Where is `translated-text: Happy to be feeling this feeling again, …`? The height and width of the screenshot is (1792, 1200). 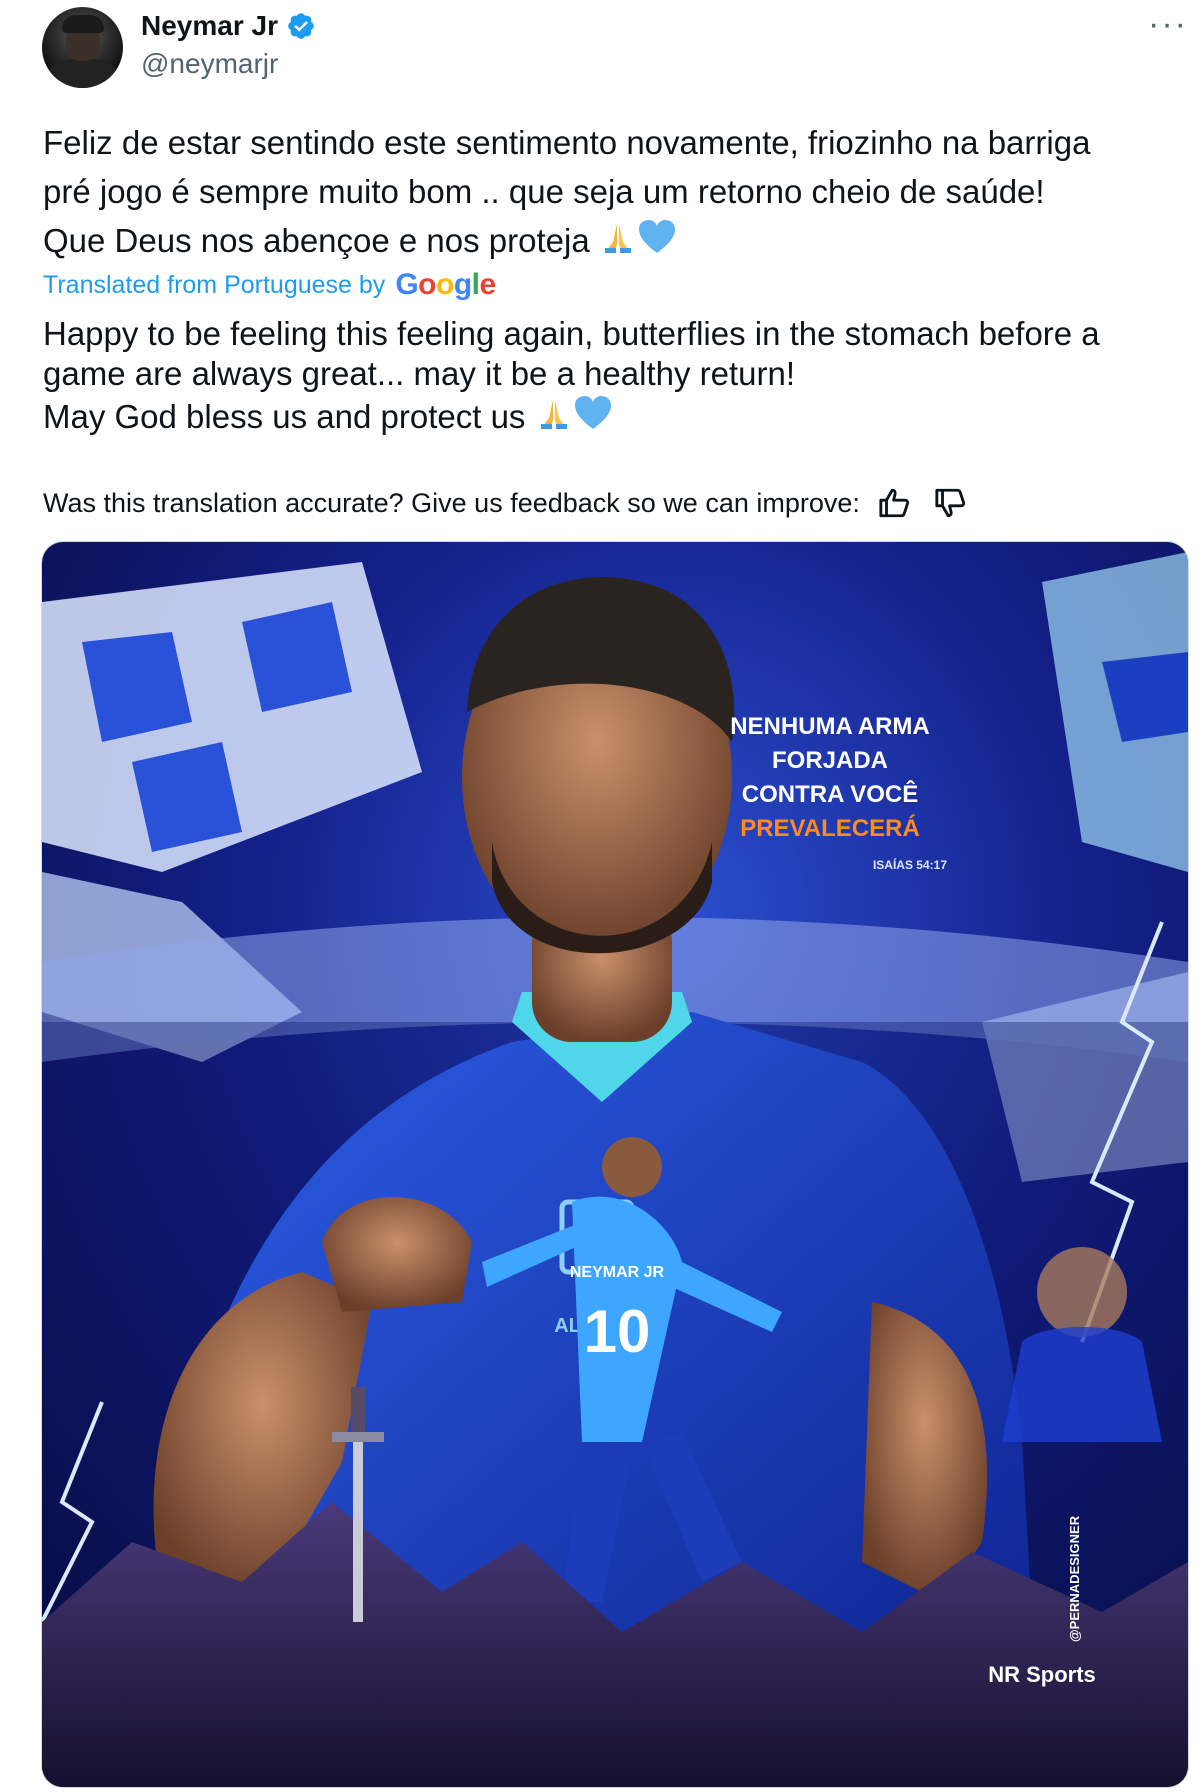
translated-text: Happy to be feeling this feeling again, … is located at coordinates (613, 375).